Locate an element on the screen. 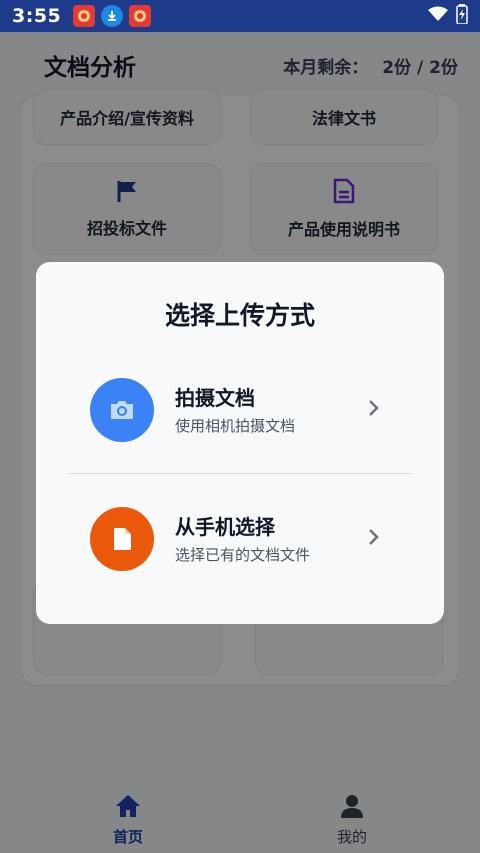 The image size is (480, 853). battery-icon is located at coordinates (462, 16).